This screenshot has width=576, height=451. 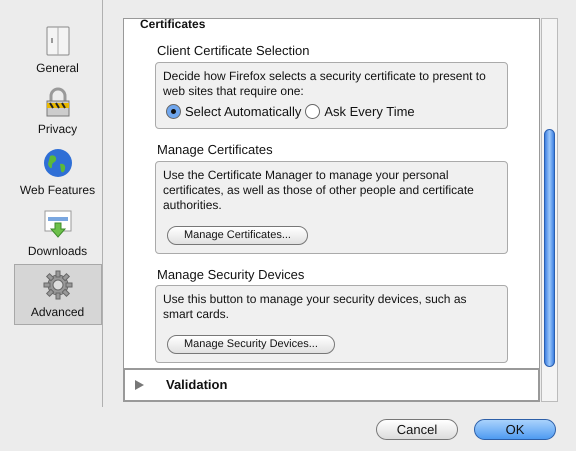 I want to click on sidebar-item: Advanced, so click(x=58, y=294).